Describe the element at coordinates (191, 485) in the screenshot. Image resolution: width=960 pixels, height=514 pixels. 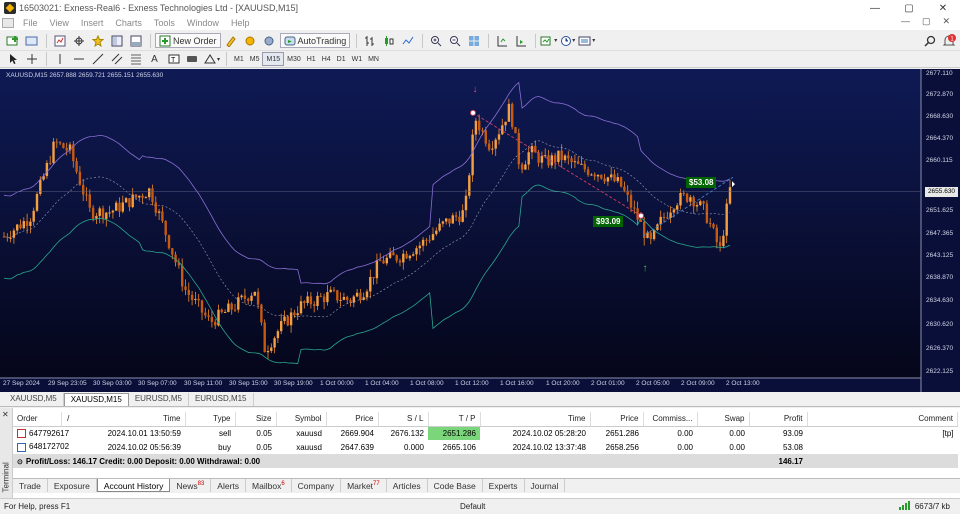
I see `terminal-tab-news: News83` at that location.